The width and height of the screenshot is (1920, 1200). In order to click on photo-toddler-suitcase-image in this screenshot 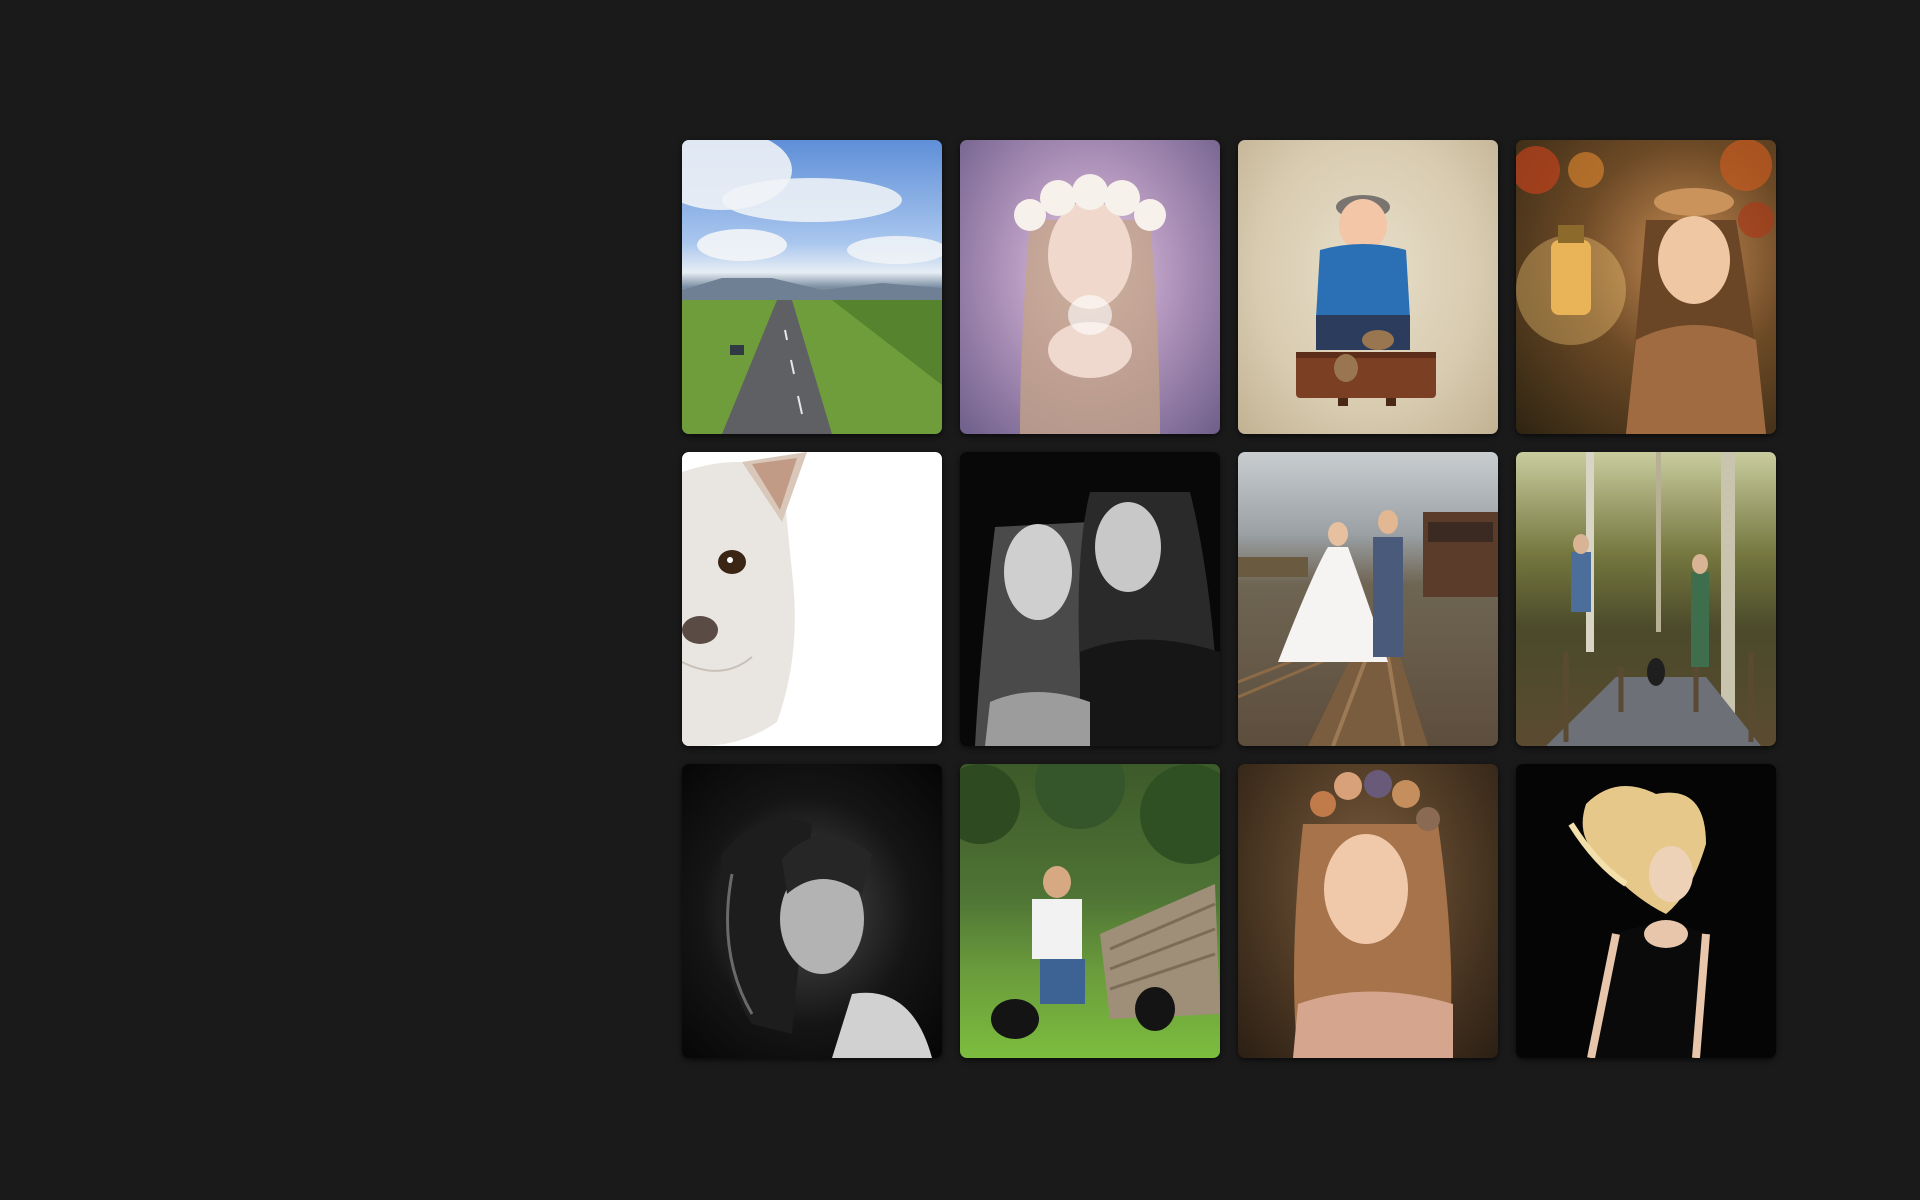, I will do `click(1366, 300)`.